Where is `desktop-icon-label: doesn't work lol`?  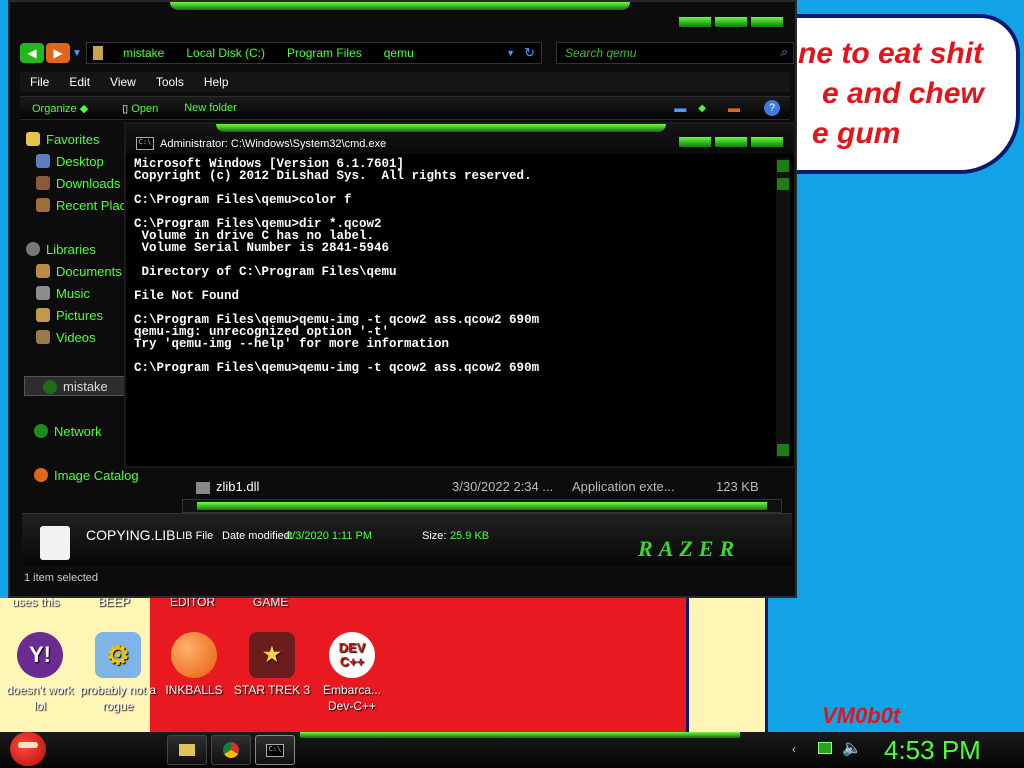 desktop-icon-label: doesn't work lol is located at coordinates (40, 698).